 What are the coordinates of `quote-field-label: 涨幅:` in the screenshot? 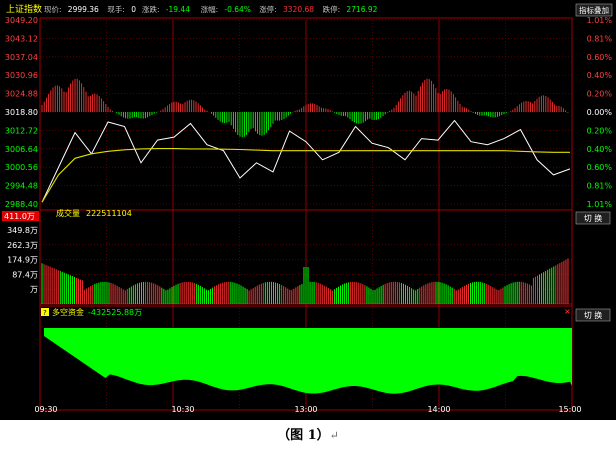 It's located at (210, 9).